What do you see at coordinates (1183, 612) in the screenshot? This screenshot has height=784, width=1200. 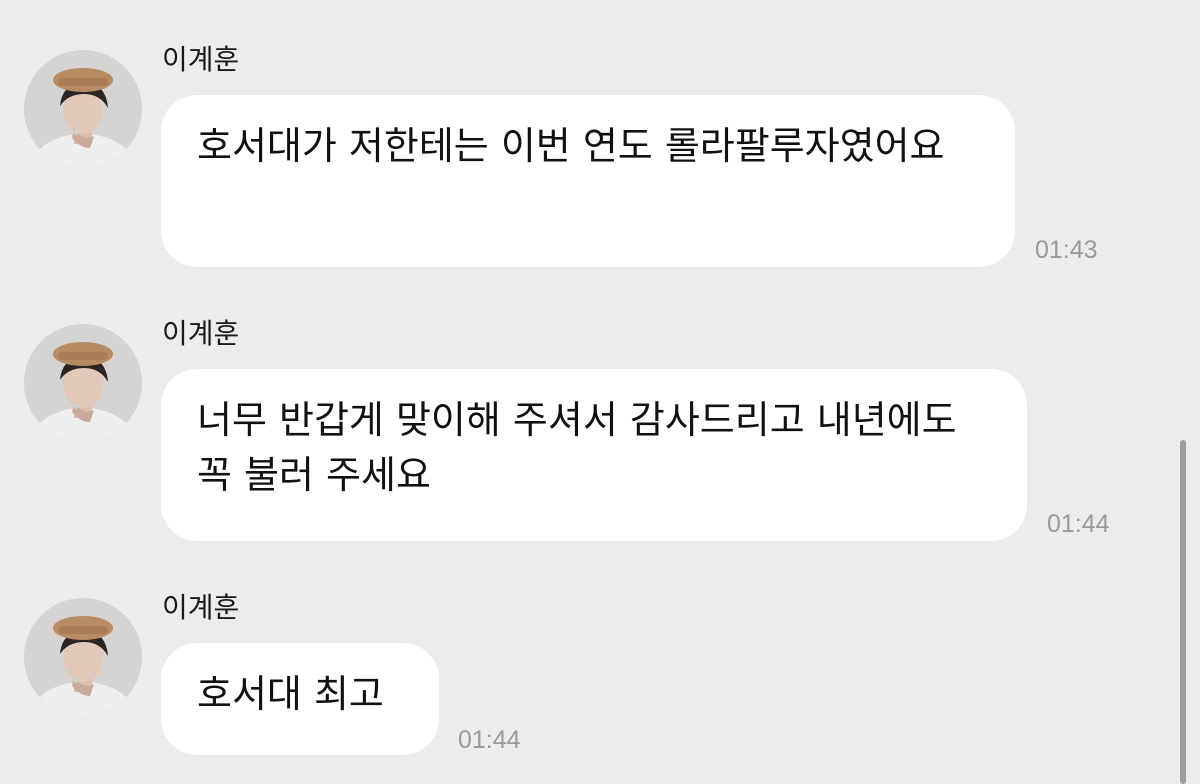 I see `scrollbar` at bounding box center [1183, 612].